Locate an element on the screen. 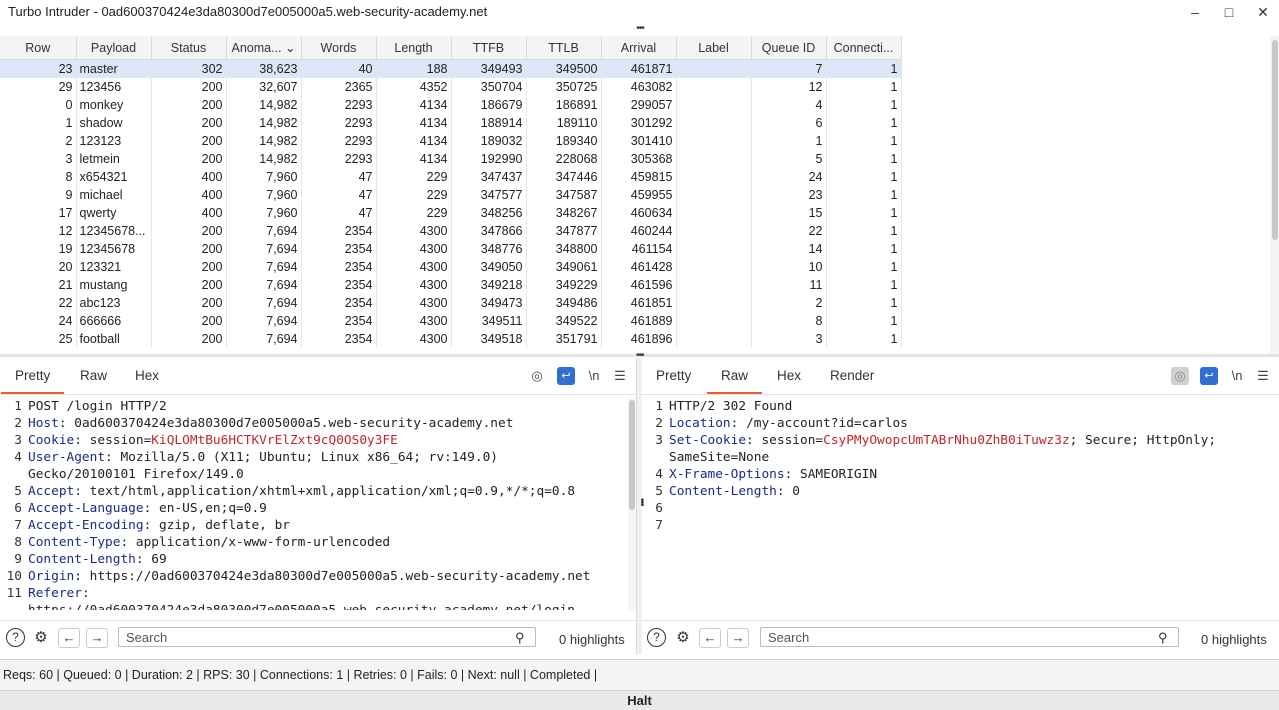 The width and height of the screenshot is (1279, 710). column-header: TTLB is located at coordinates (564, 48).